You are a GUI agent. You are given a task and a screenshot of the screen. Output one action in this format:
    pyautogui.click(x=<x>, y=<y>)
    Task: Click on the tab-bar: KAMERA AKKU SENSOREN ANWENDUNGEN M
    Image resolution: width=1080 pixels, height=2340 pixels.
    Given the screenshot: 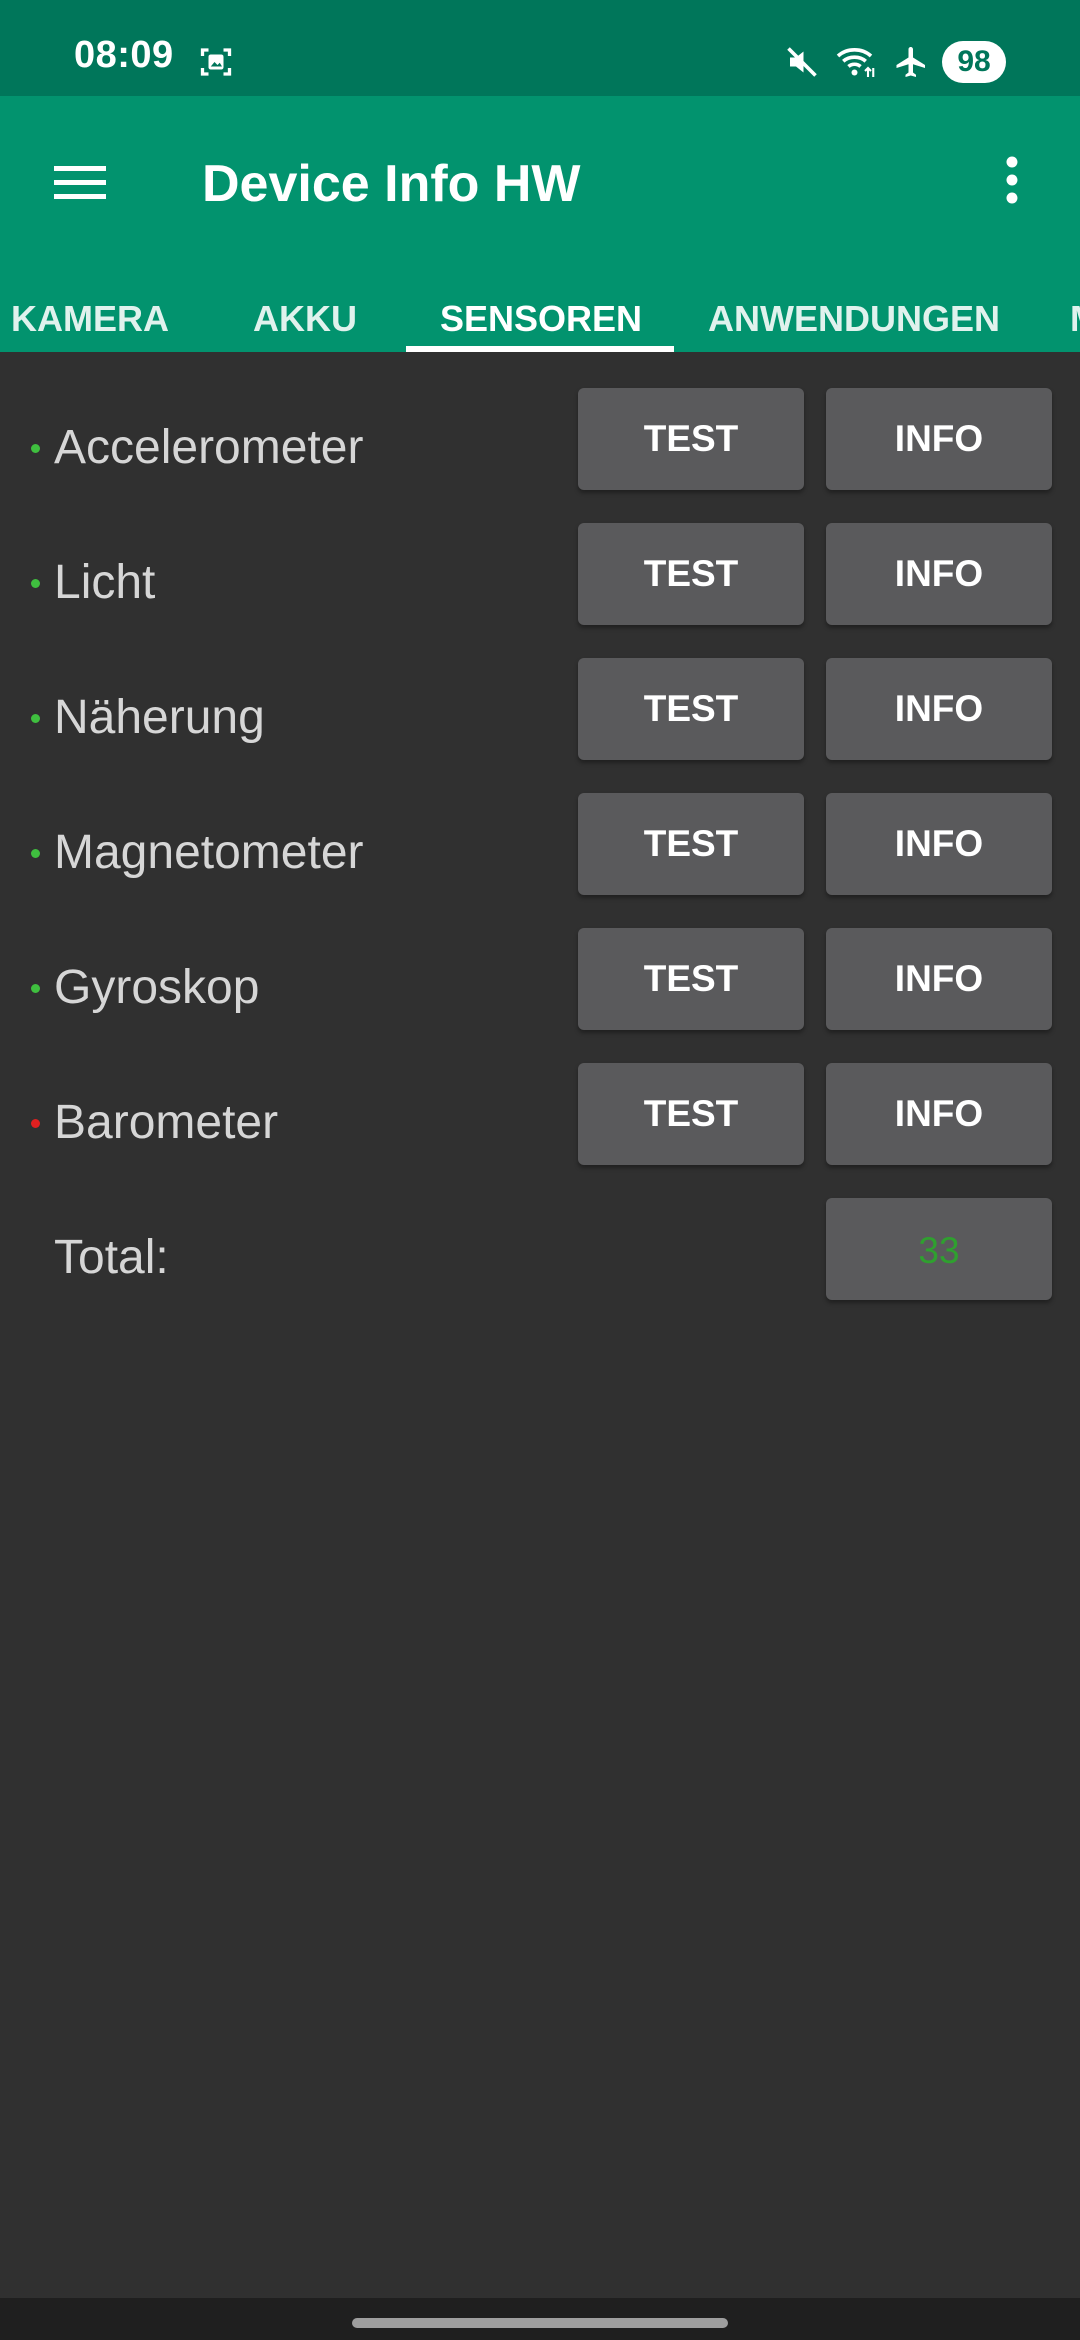 What is the action you would take?
    pyautogui.click(x=540, y=304)
    